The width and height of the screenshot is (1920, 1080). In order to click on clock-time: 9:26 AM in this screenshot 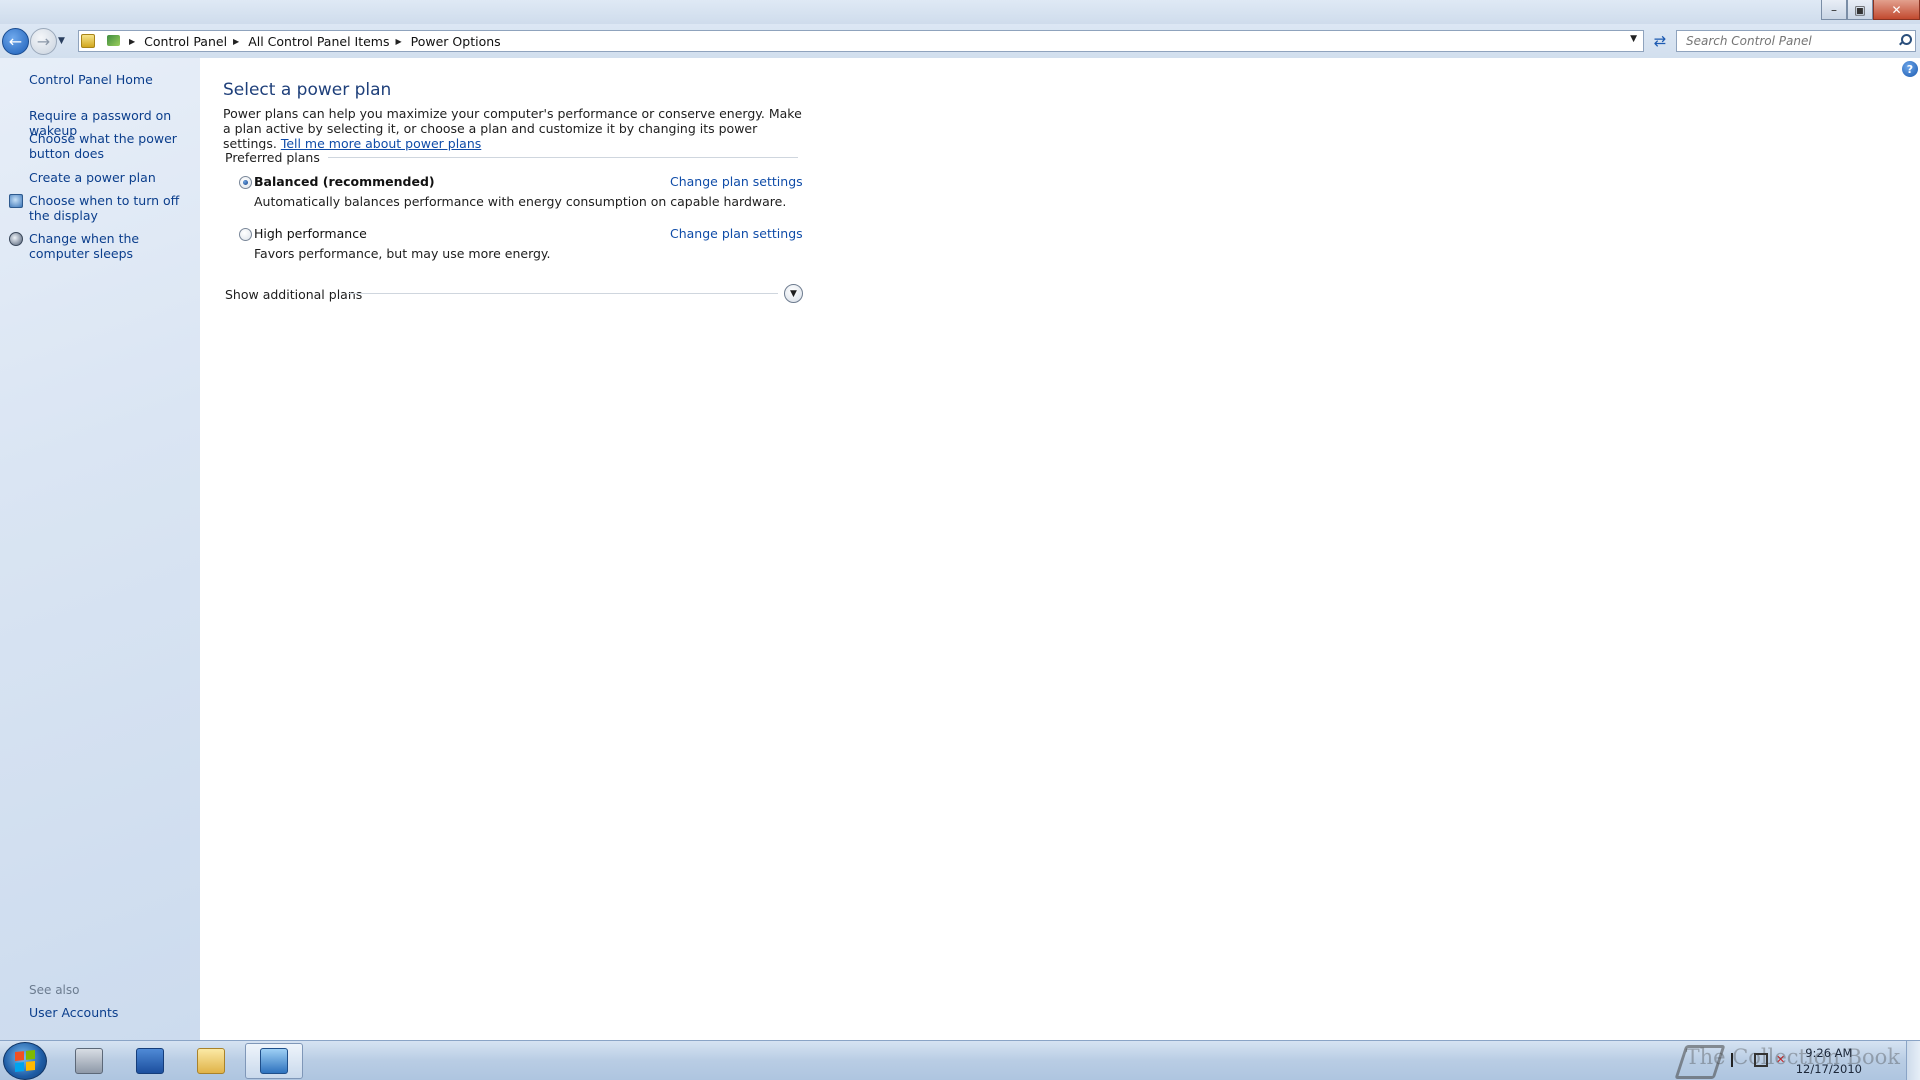, I will do `click(1829, 1053)`.